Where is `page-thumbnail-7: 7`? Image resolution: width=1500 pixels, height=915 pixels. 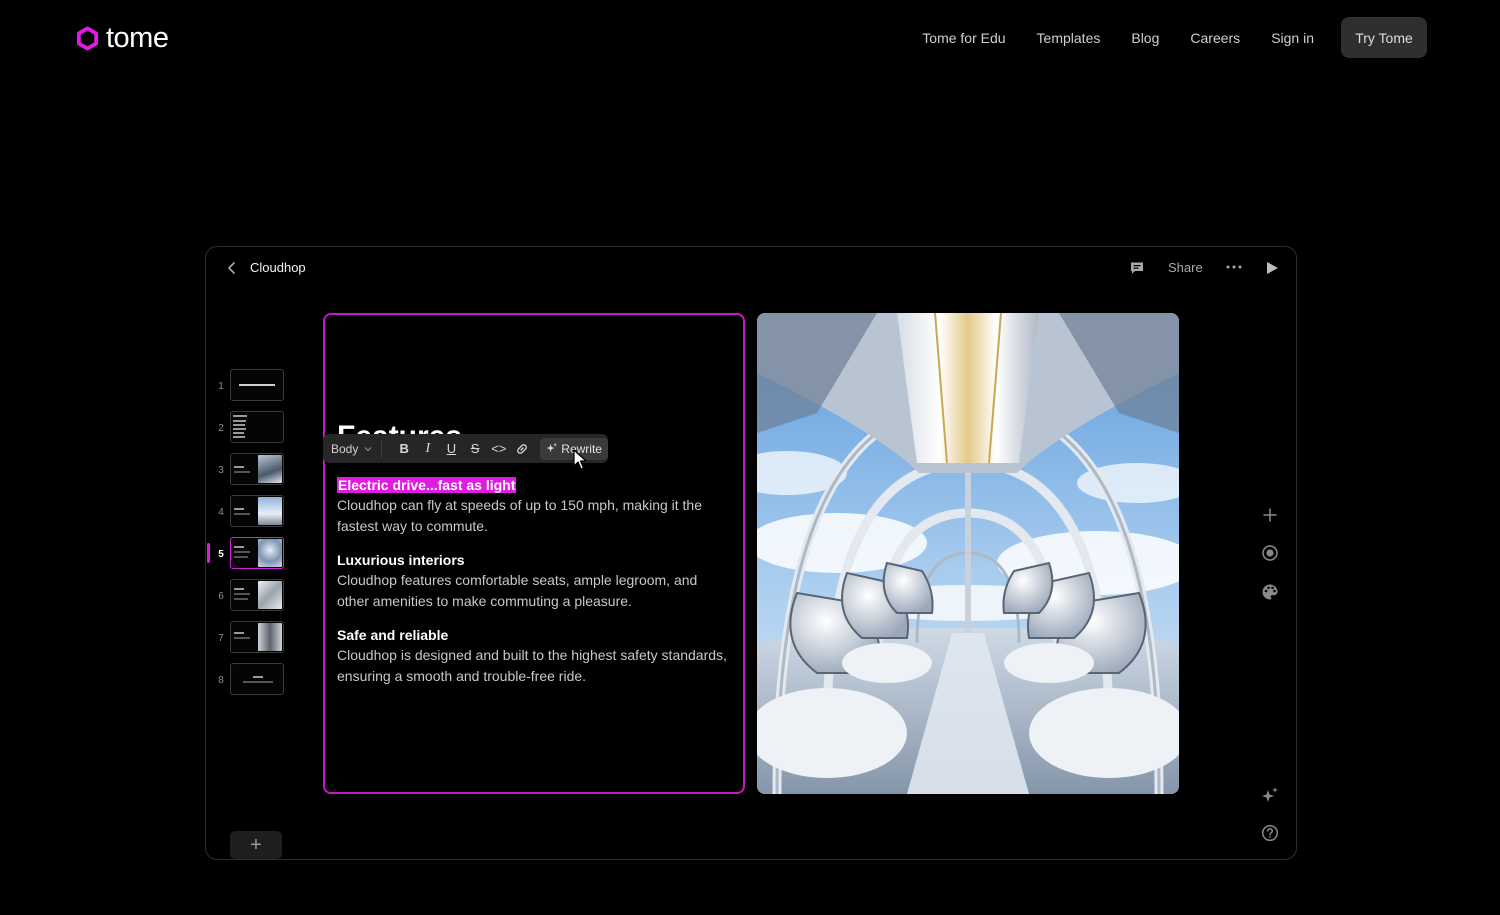
page-thumbnail-7: 7 is located at coordinates (251, 641).